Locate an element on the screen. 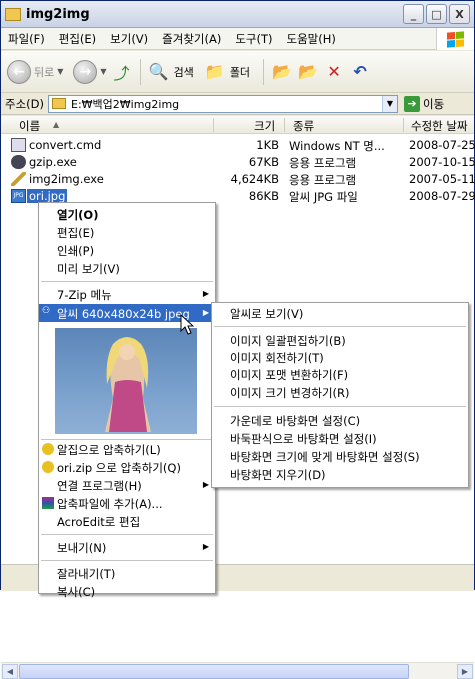  submenu-item-batch: 이미지 일괄편집하기(B) is located at coordinates (288, 341).